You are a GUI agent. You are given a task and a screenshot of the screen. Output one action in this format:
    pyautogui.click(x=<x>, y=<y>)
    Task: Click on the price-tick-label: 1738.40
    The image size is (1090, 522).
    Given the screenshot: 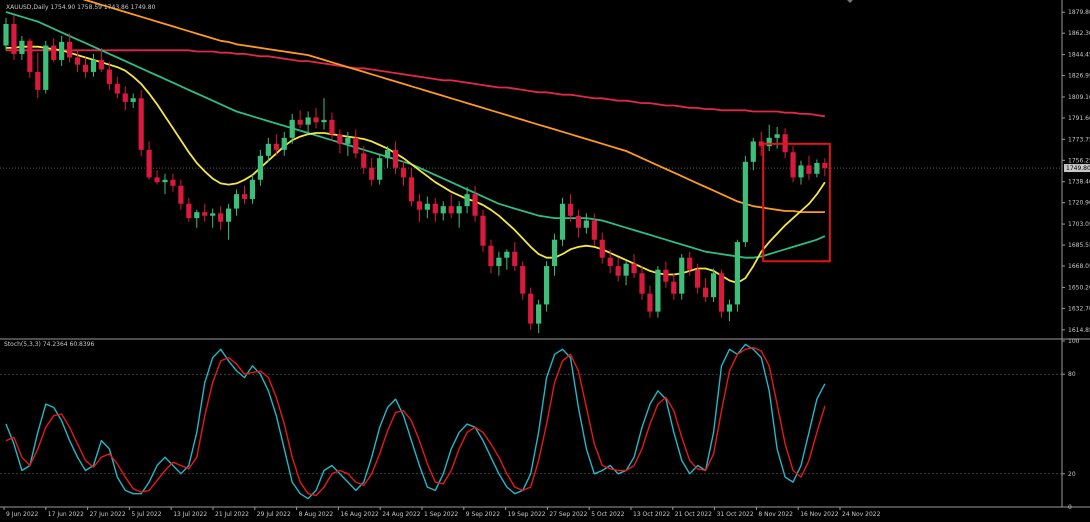 What is the action you would take?
    pyautogui.click(x=1079, y=182)
    